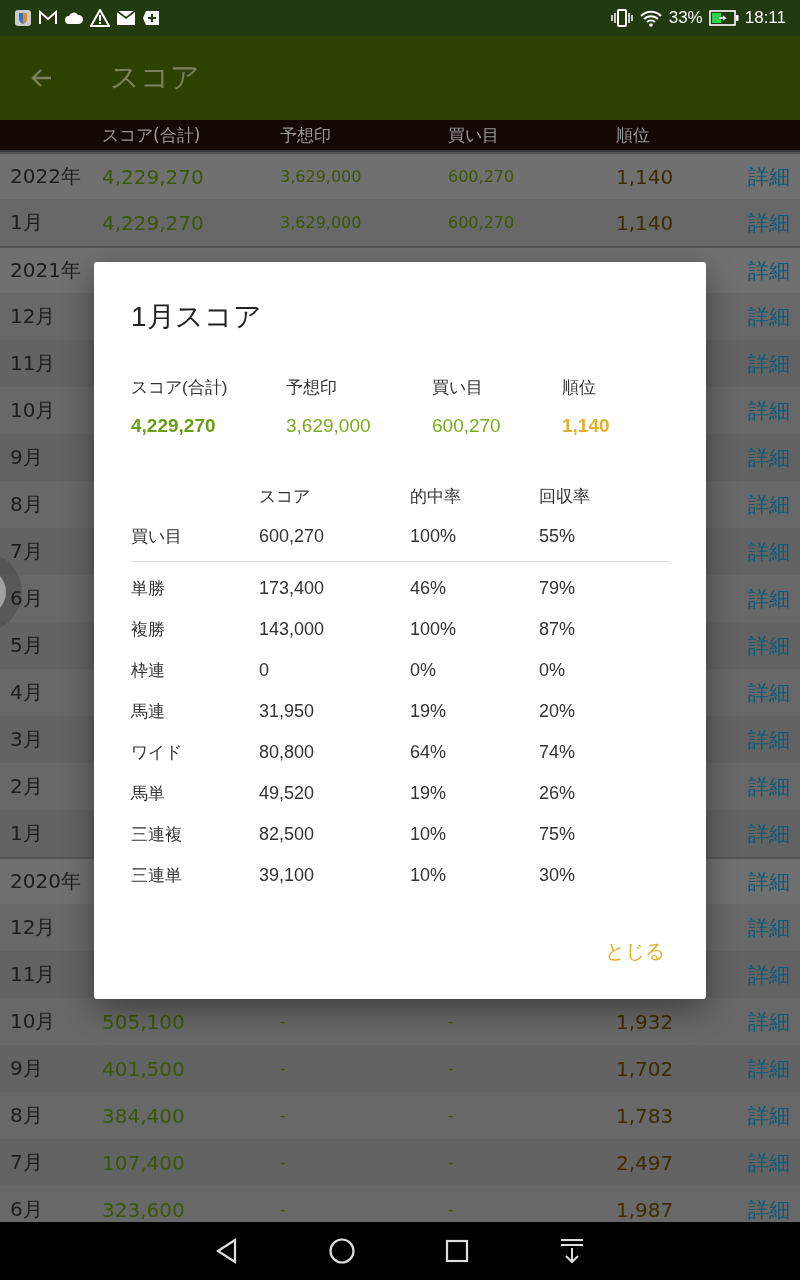  I want to click on recent-apps-icon, so click(457, 1251).